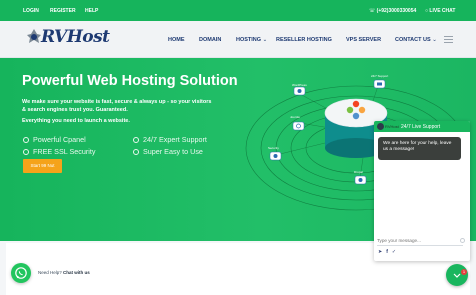  What do you see at coordinates (299, 85) in the screenshot?
I see `svg-text: WordPress` at bounding box center [299, 85].